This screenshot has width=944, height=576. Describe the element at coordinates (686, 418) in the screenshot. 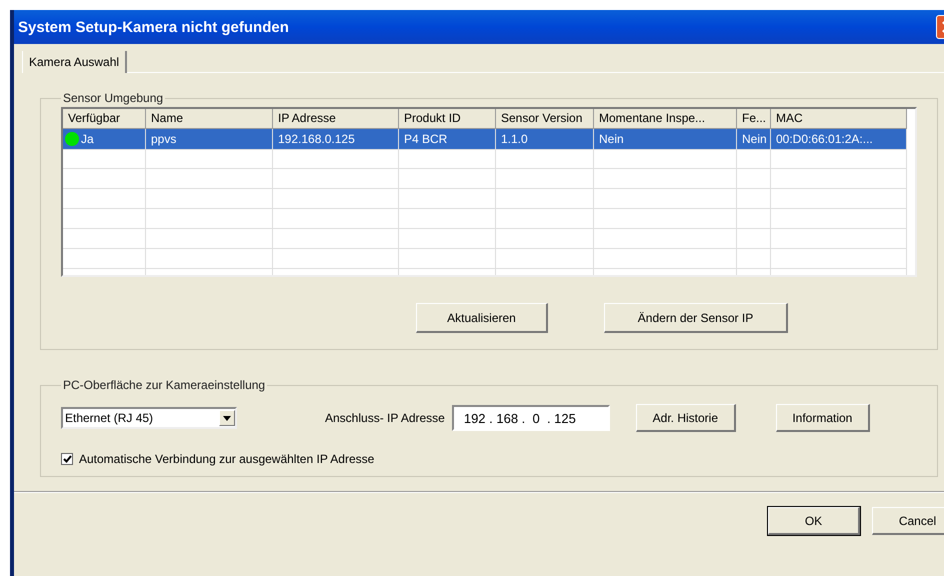

I see `history-button: Adr. Historie` at that location.